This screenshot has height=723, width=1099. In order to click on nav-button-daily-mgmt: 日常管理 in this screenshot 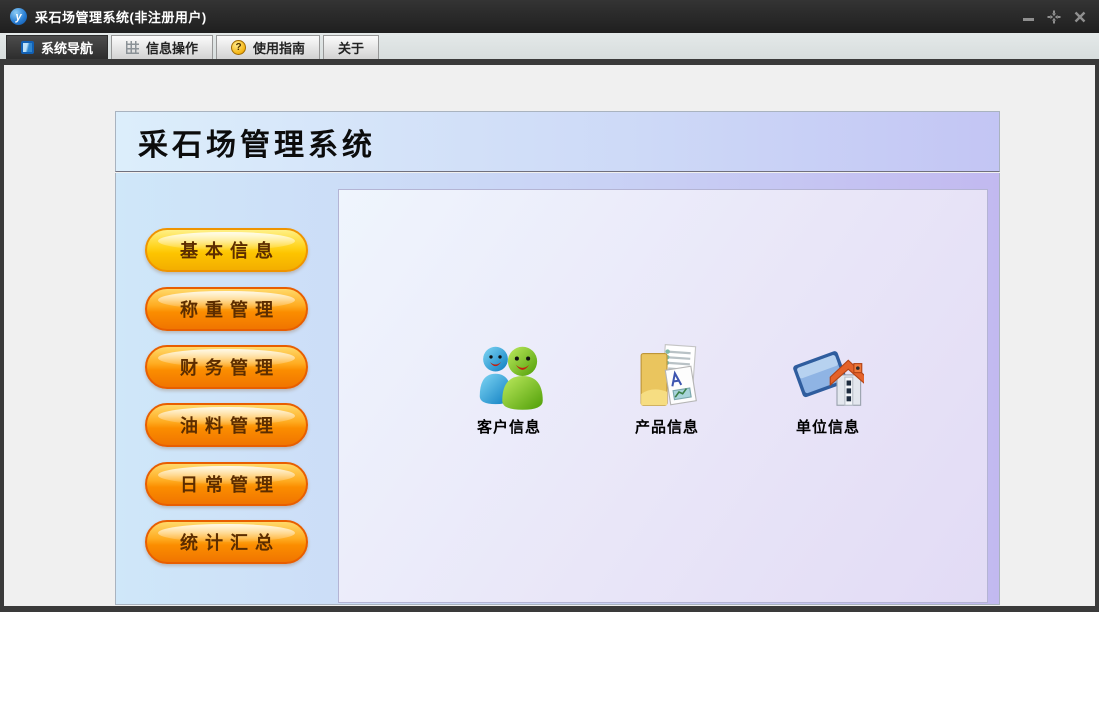, I will do `click(226, 484)`.